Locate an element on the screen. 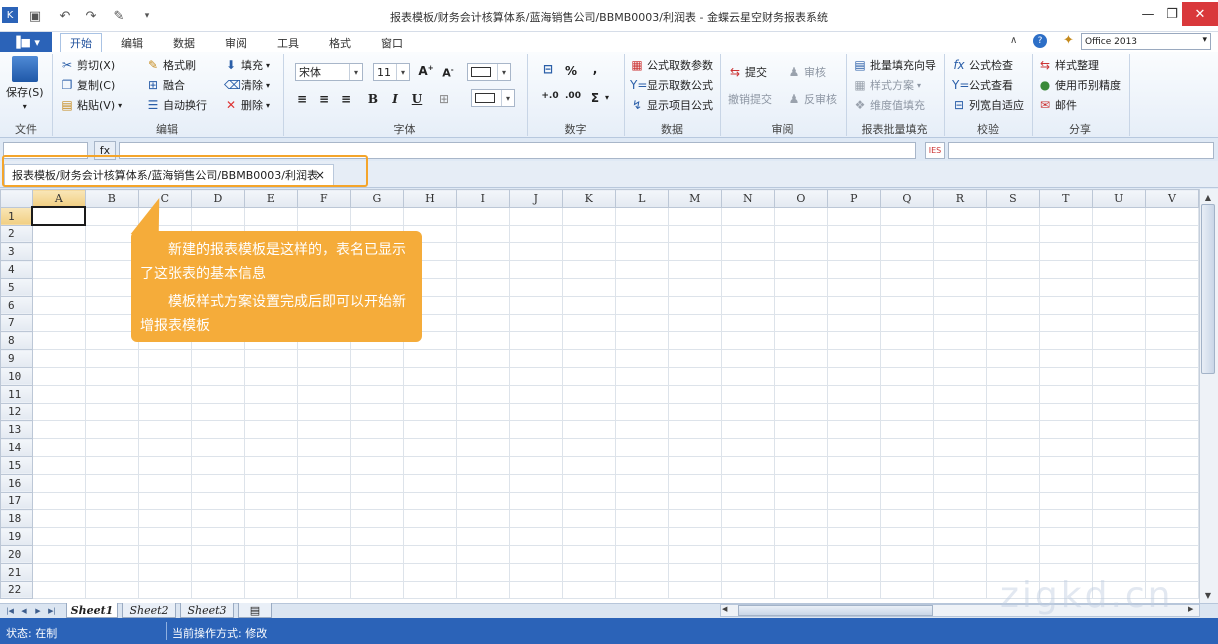  dimension-fill-button: ❖ 维度值填充 is located at coordinates (889, 105).